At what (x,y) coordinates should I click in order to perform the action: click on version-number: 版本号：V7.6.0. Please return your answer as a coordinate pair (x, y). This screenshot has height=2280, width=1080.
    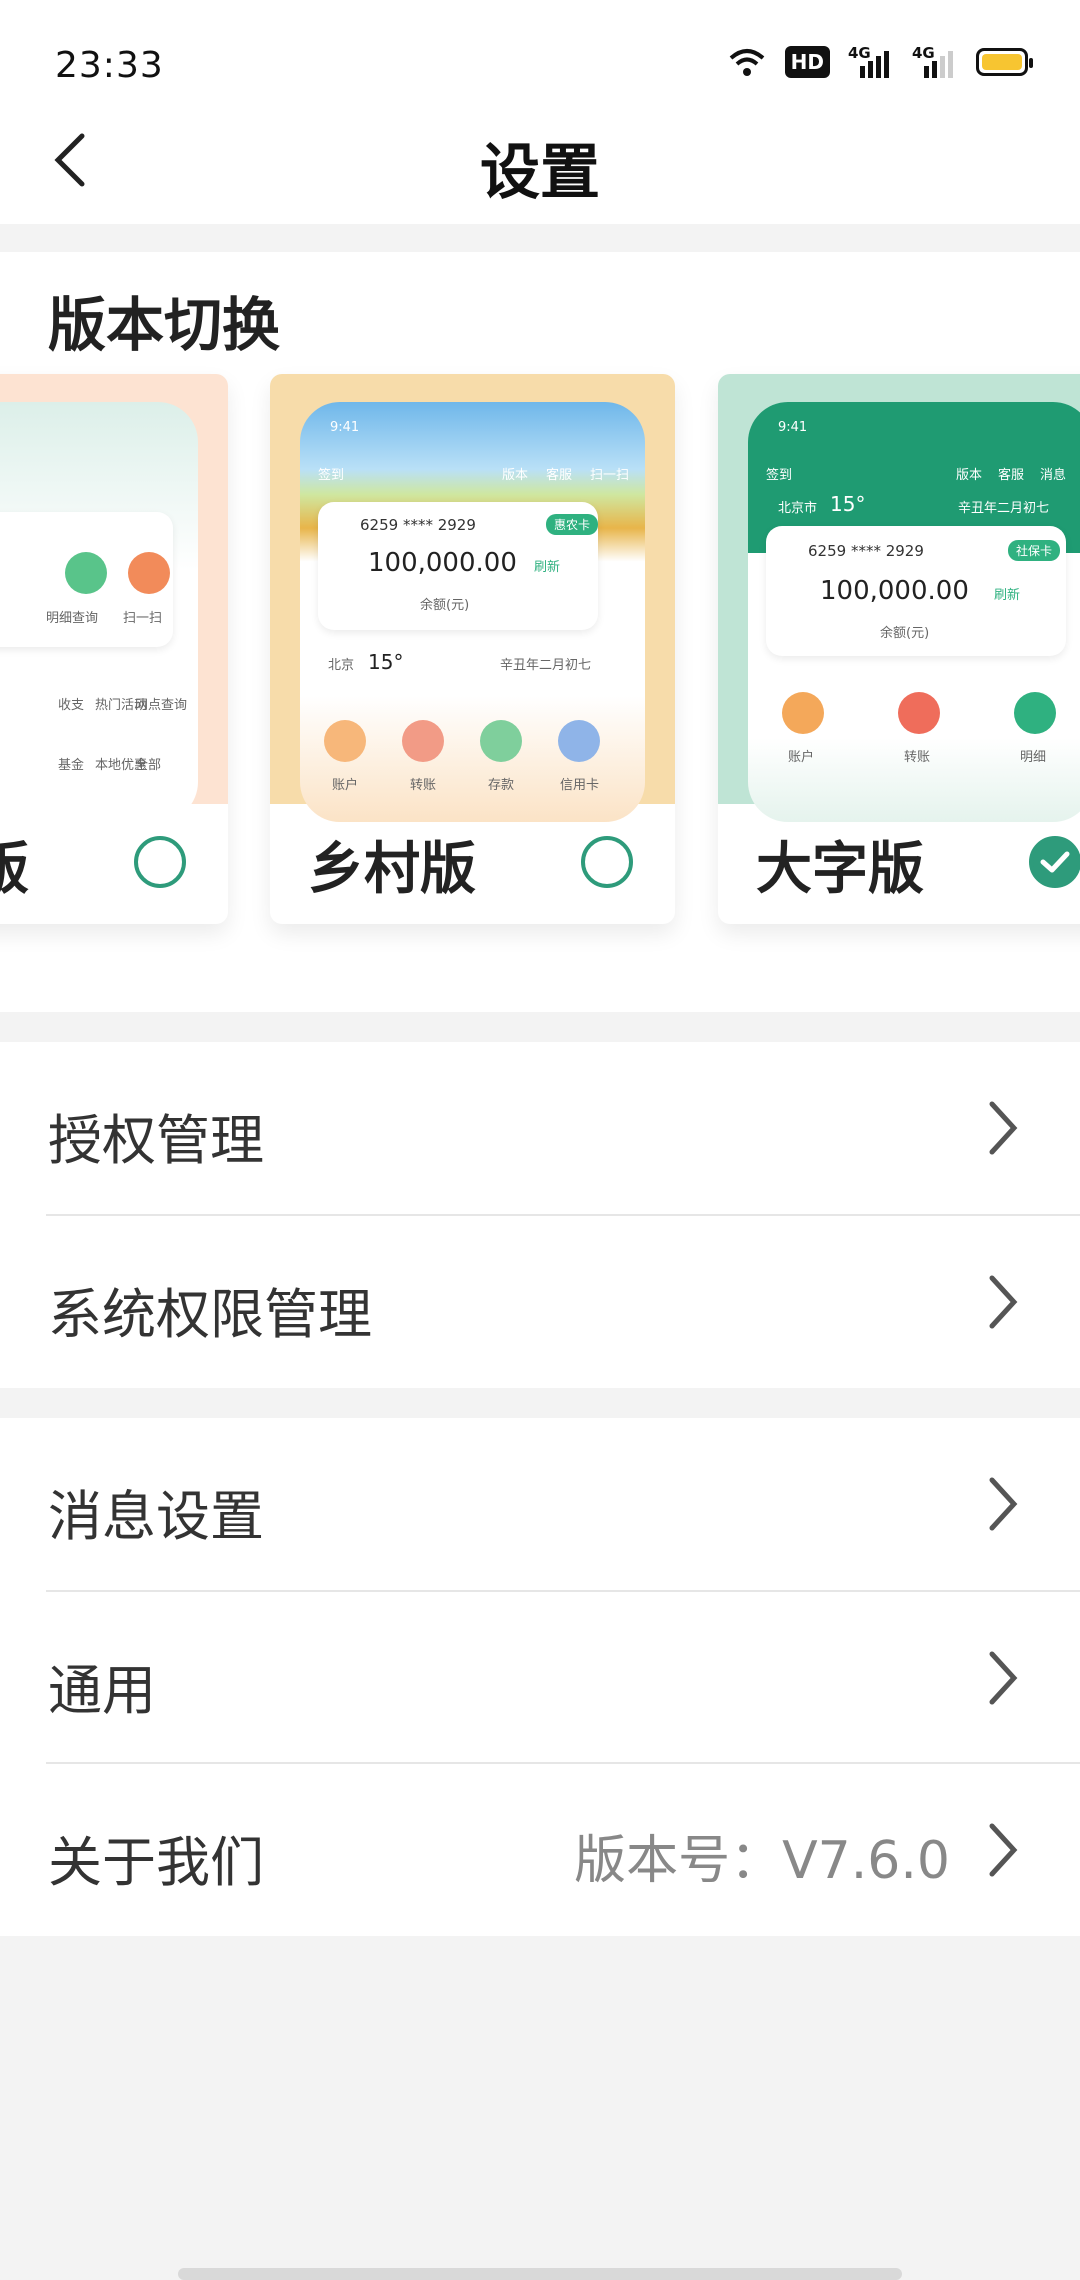
    Looking at the image, I should click on (762, 1861).